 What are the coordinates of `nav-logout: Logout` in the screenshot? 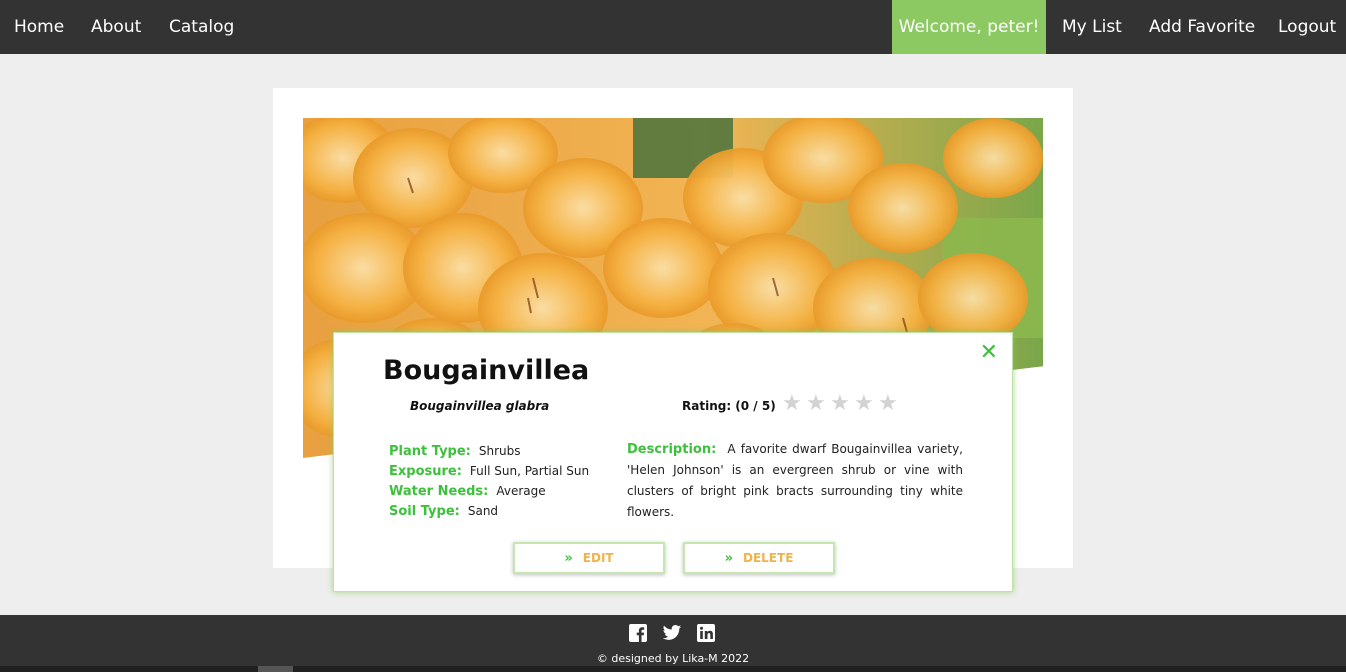 It's located at (1307, 27).